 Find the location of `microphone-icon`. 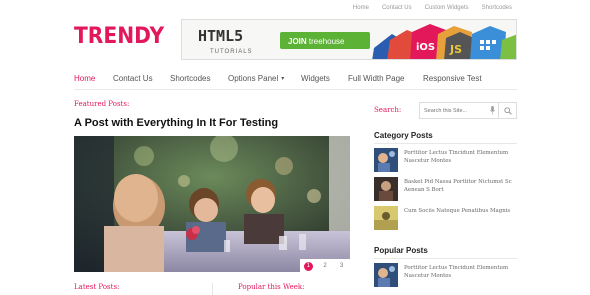

microphone-icon is located at coordinates (492, 110).